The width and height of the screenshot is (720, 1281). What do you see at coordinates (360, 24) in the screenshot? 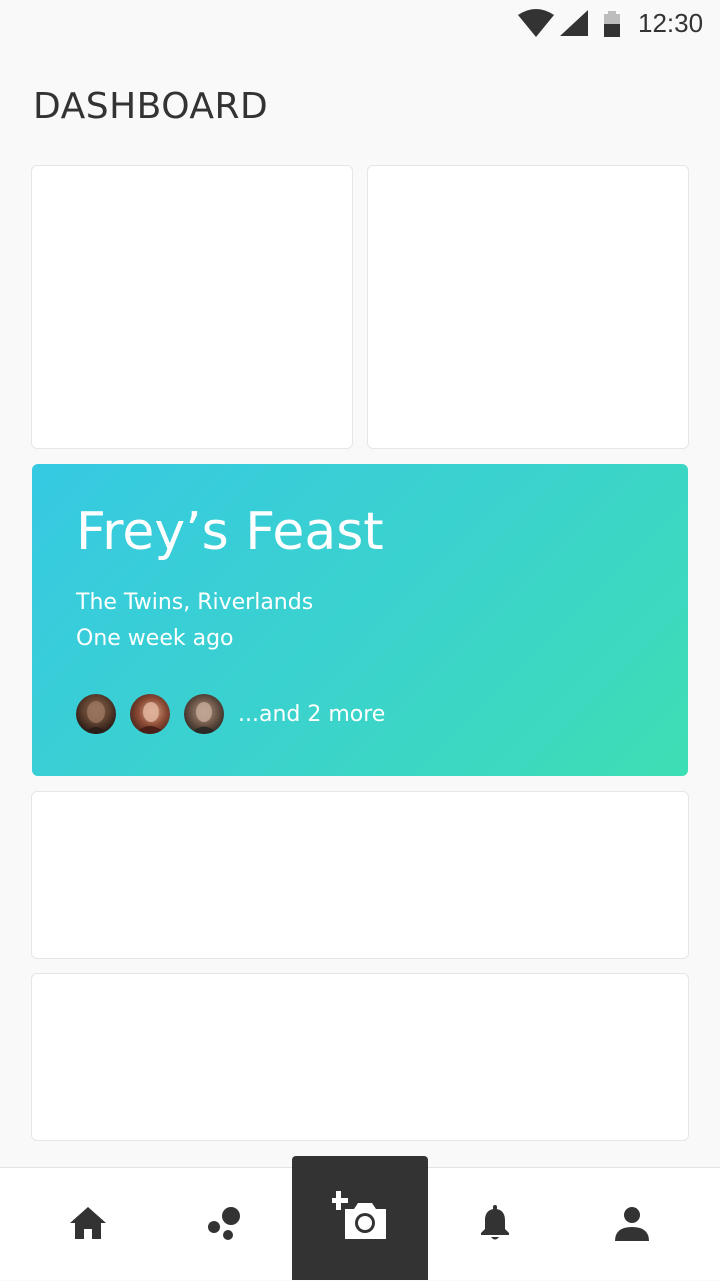
I see `status-bar: 12:30` at bounding box center [360, 24].